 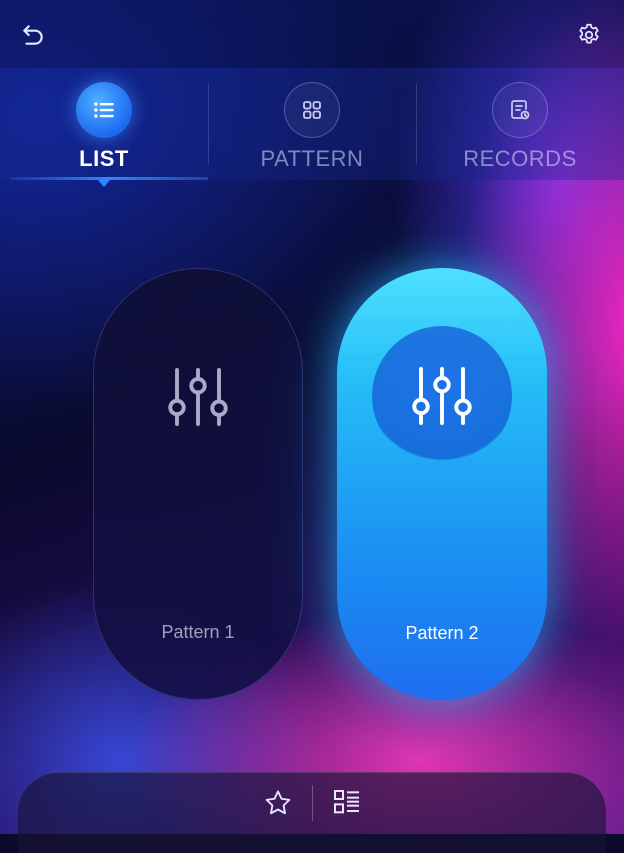 What do you see at coordinates (520, 158) in the screenshot?
I see `tab-records-label: RECORDS` at bounding box center [520, 158].